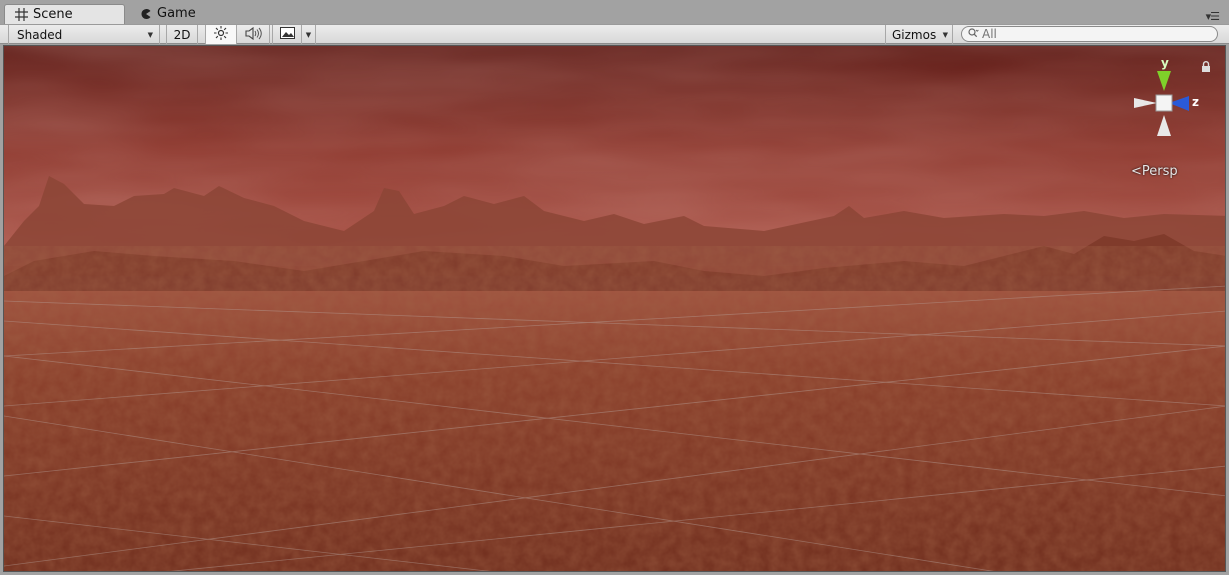 The image size is (1229, 575). I want to click on image-icon, so click(287, 34).